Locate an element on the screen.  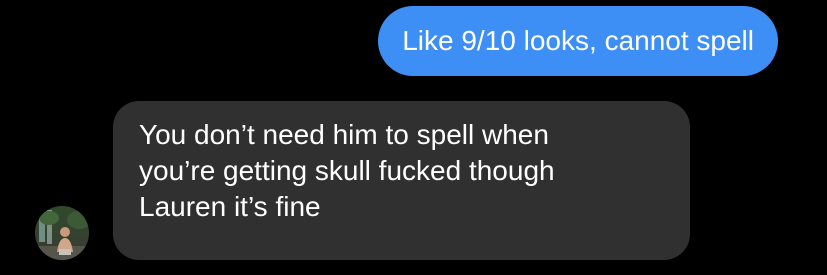
sent-message-text: Like 9/10 looks, cannot spell is located at coordinates (578, 40).